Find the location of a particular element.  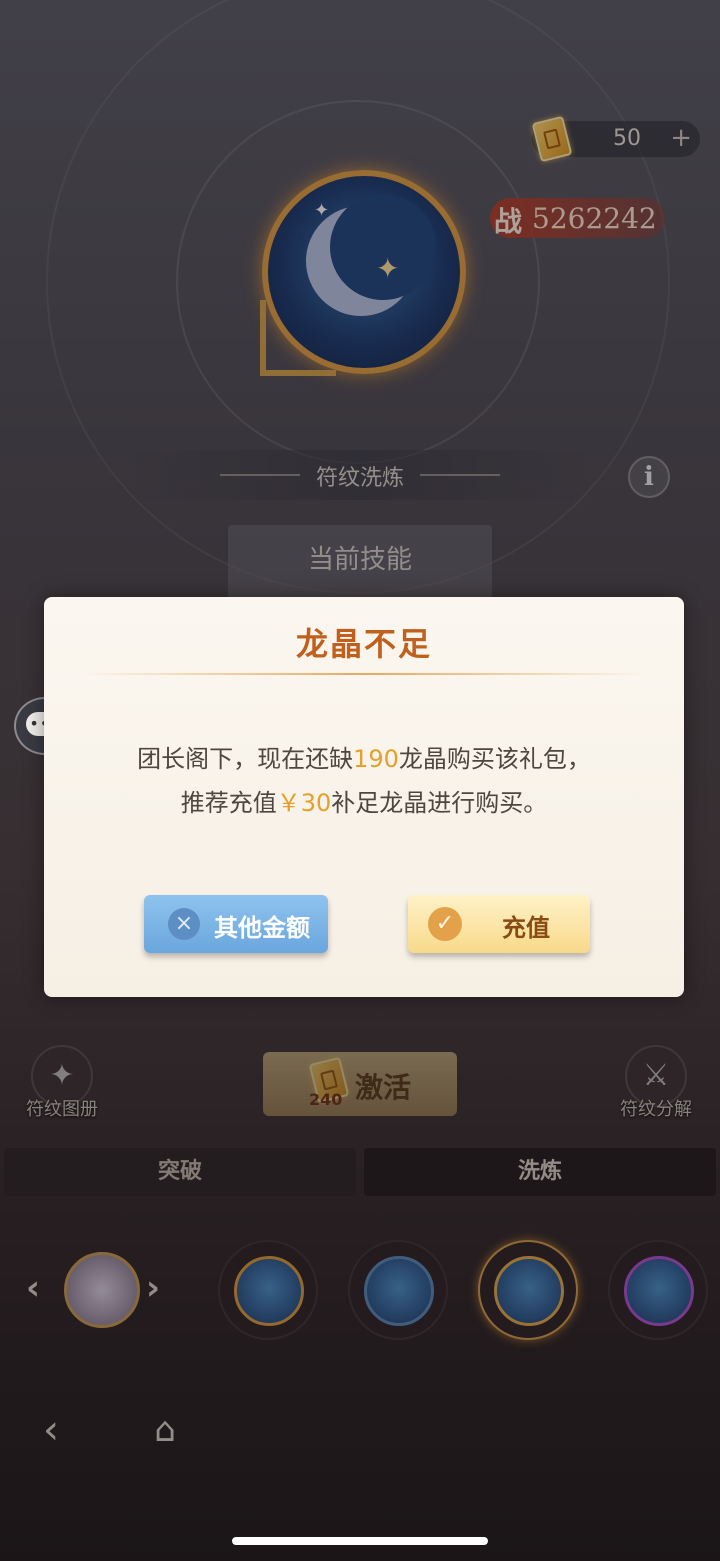

dialog-message: 团长阁下，现在还缺190龙晶购买该礼包， 推荐充值￥30补足龙晶进行购买。 is located at coordinates (364, 781).